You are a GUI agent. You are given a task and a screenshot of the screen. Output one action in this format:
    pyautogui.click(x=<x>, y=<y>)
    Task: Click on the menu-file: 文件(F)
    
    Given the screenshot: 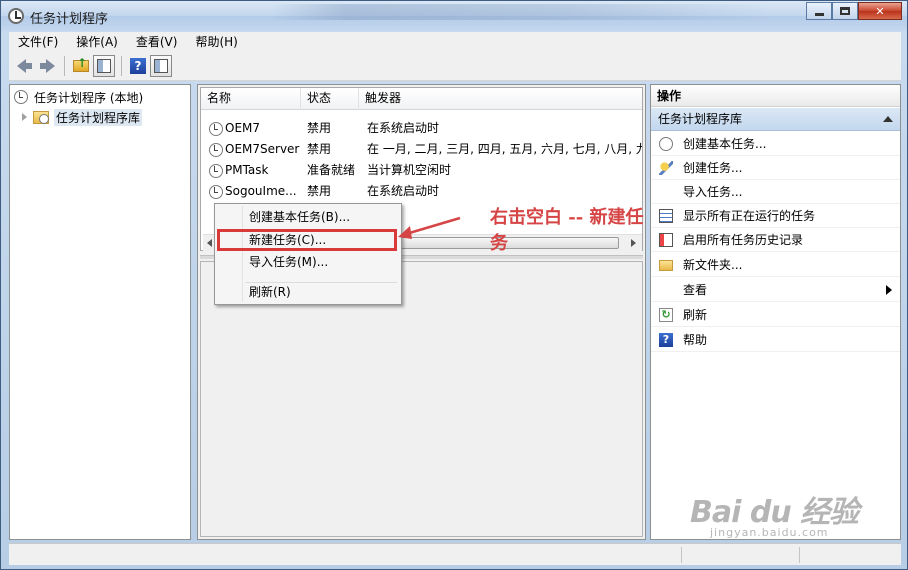 What is the action you would take?
    pyautogui.click(x=38, y=42)
    